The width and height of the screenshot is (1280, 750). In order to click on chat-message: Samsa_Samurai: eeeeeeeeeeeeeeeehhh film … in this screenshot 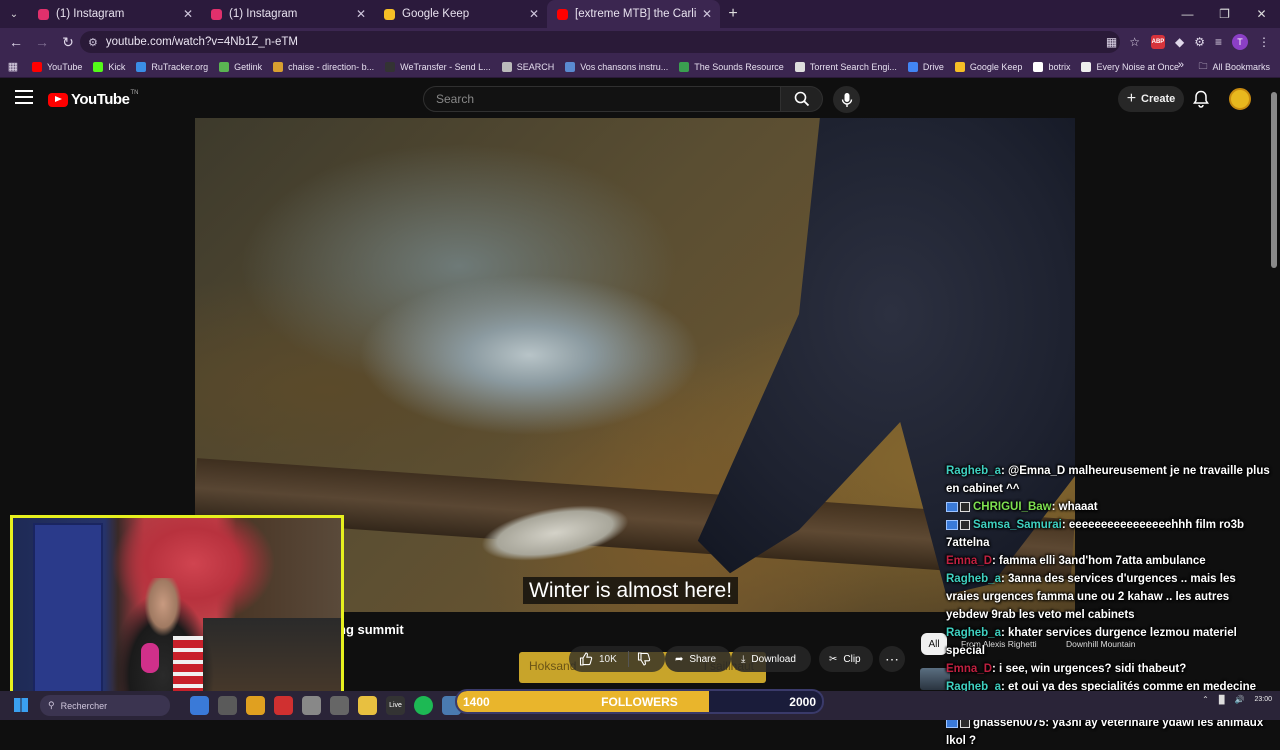, I will do `click(1108, 534)`.